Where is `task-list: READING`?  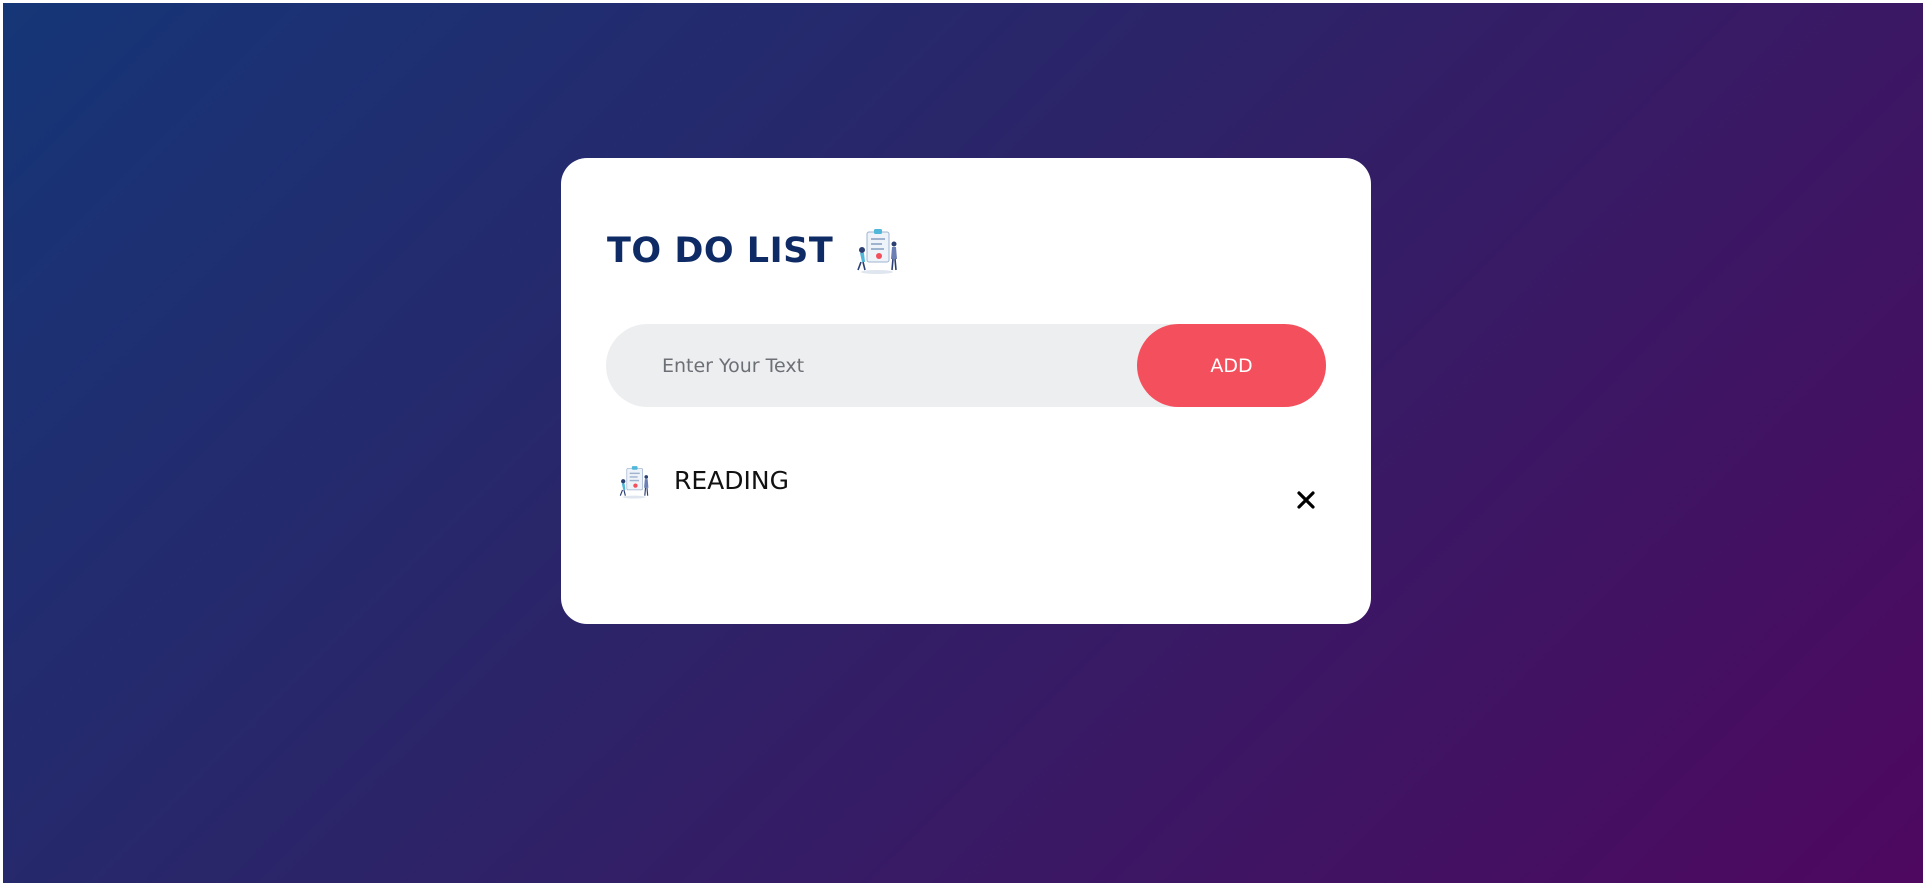
task-list: READING is located at coordinates (971, 493).